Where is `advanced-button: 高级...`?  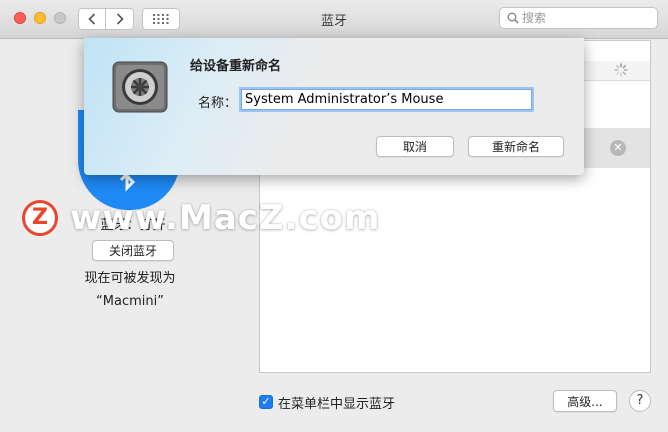 advanced-button: 高级... is located at coordinates (585, 401).